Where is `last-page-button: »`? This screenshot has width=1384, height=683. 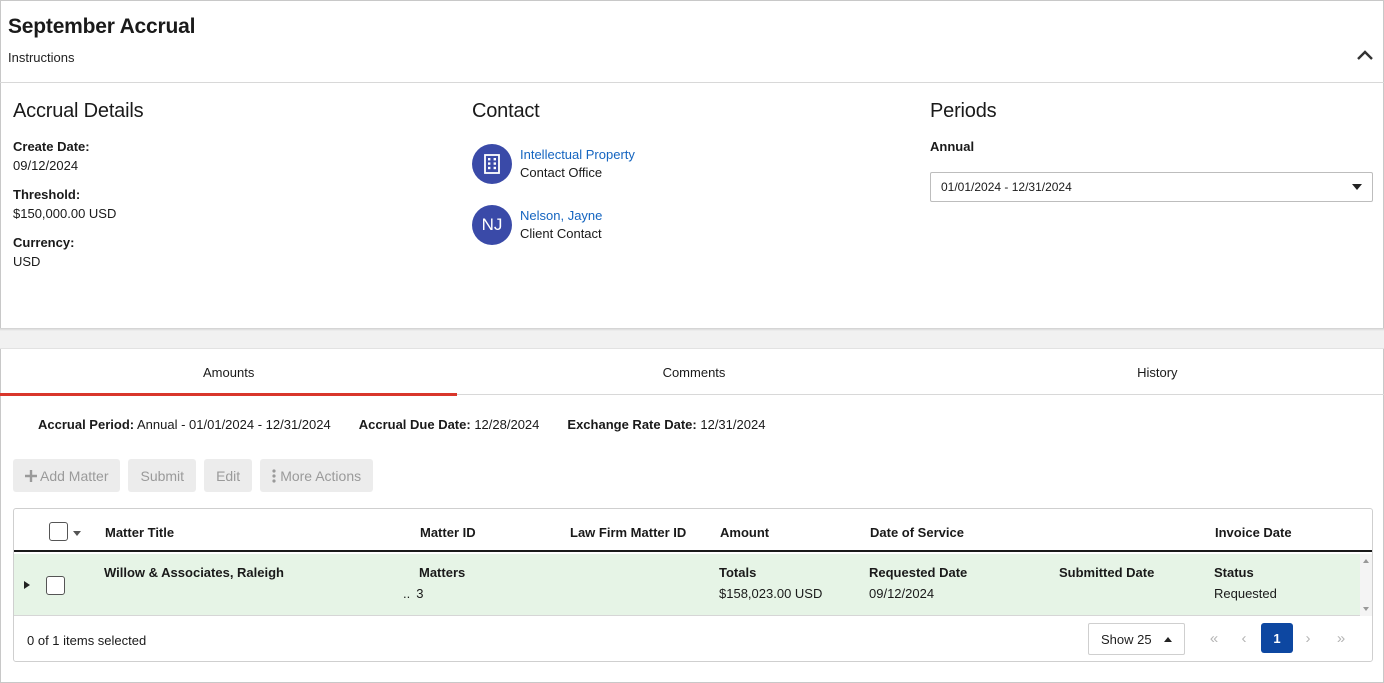 last-page-button: » is located at coordinates (1341, 638).